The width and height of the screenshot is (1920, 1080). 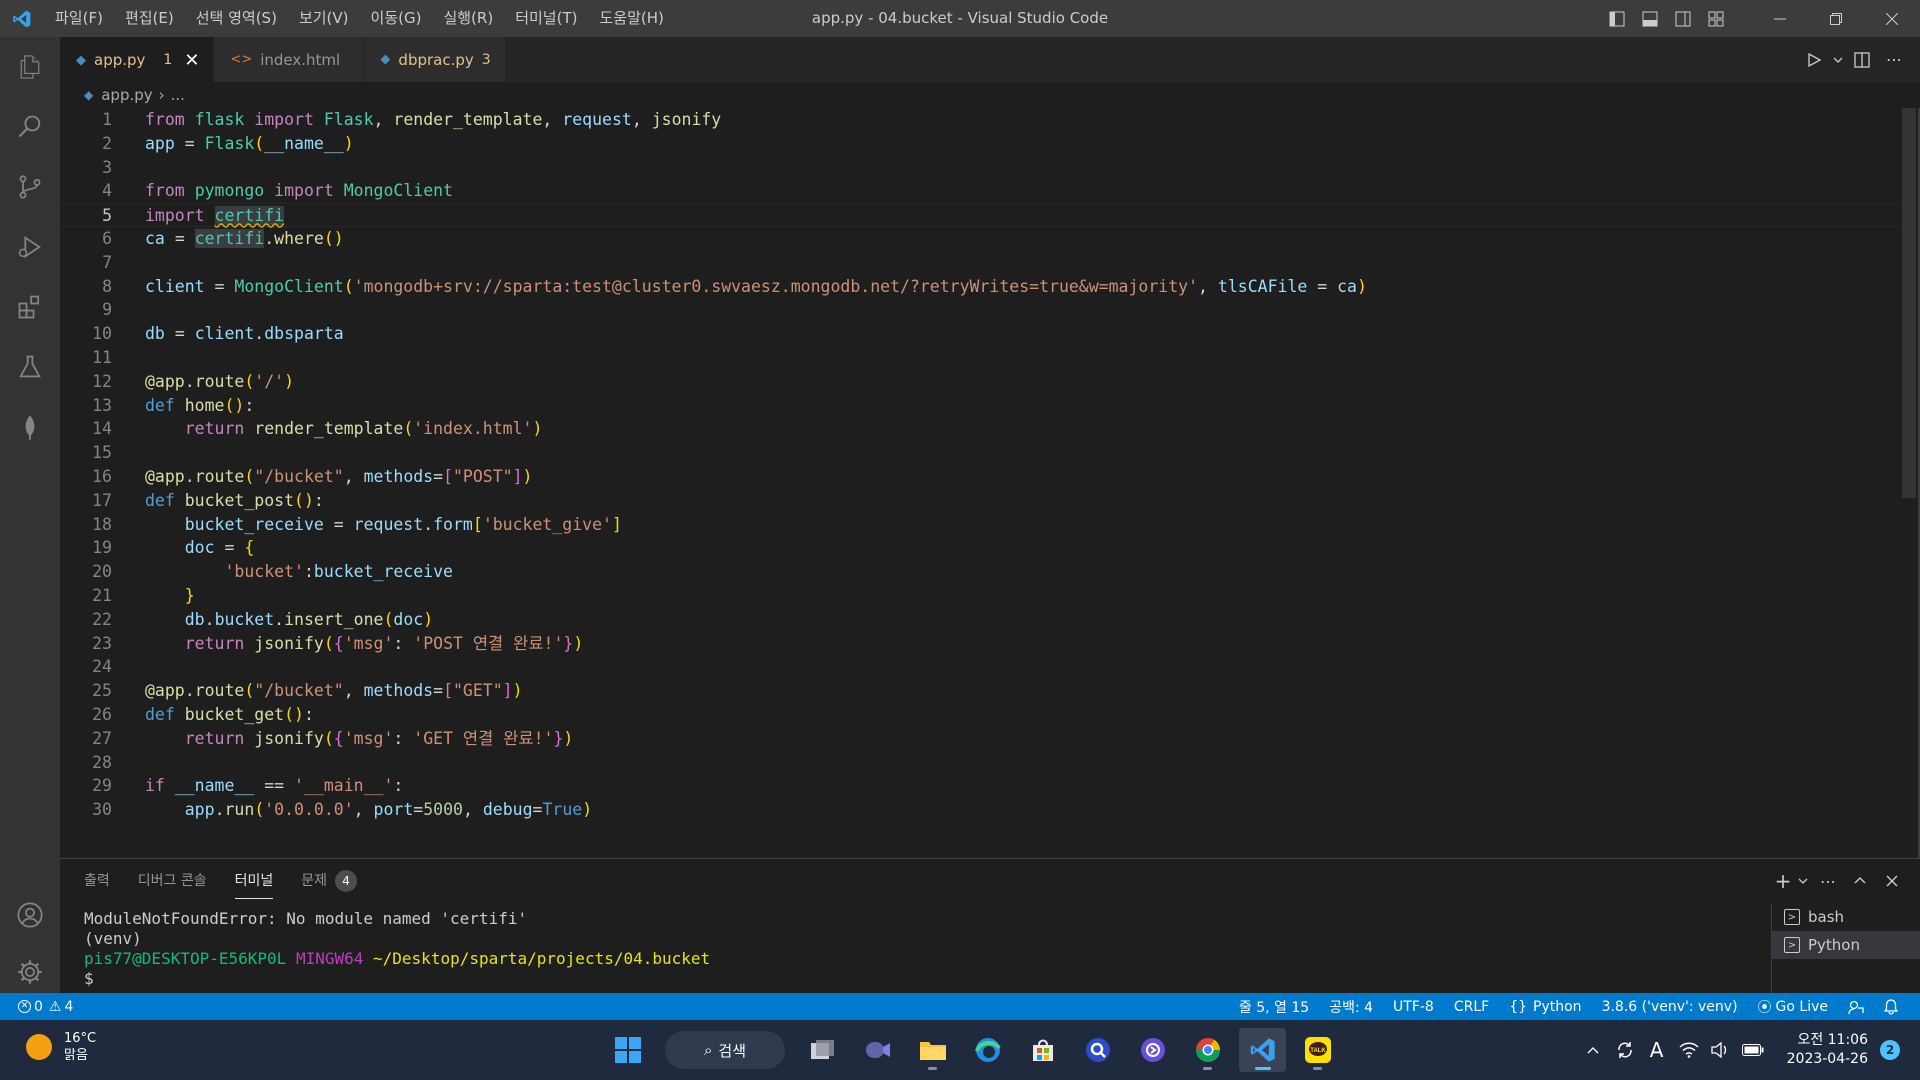 I want to click on menu-file: 파일(F), so click(x=79, y=18).